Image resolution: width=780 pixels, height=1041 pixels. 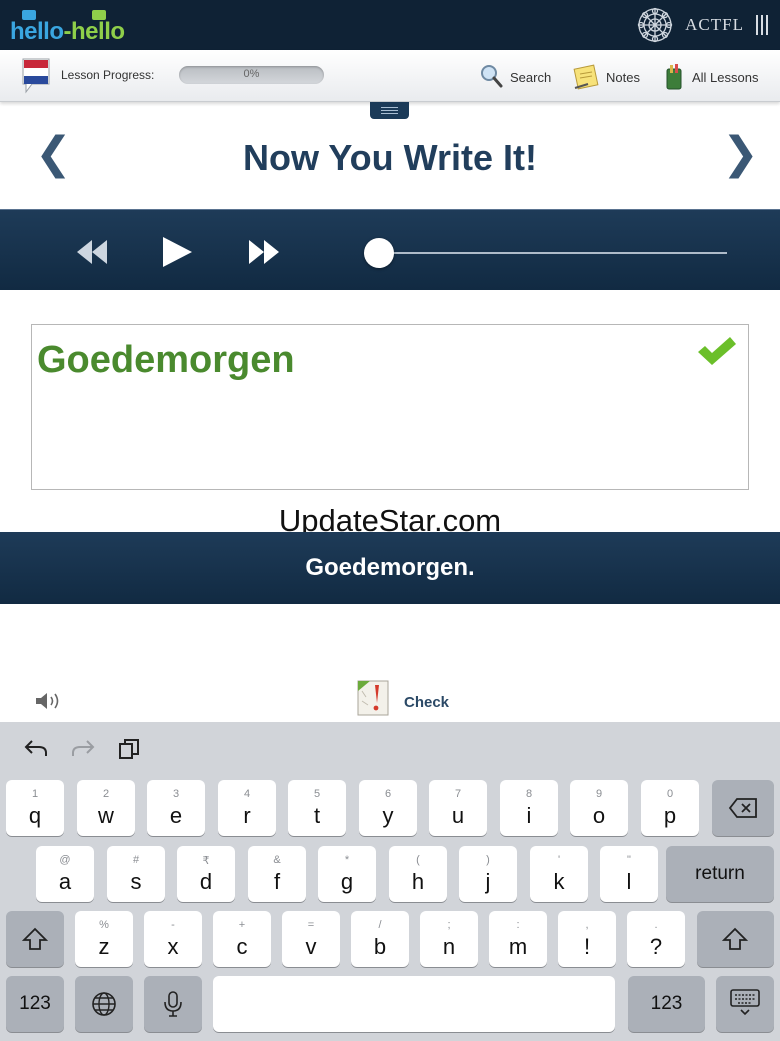 What do you see at coordinates (553, 253) in the screenshot?
I see `audio-progress-track` at bounding box center [553, 253].